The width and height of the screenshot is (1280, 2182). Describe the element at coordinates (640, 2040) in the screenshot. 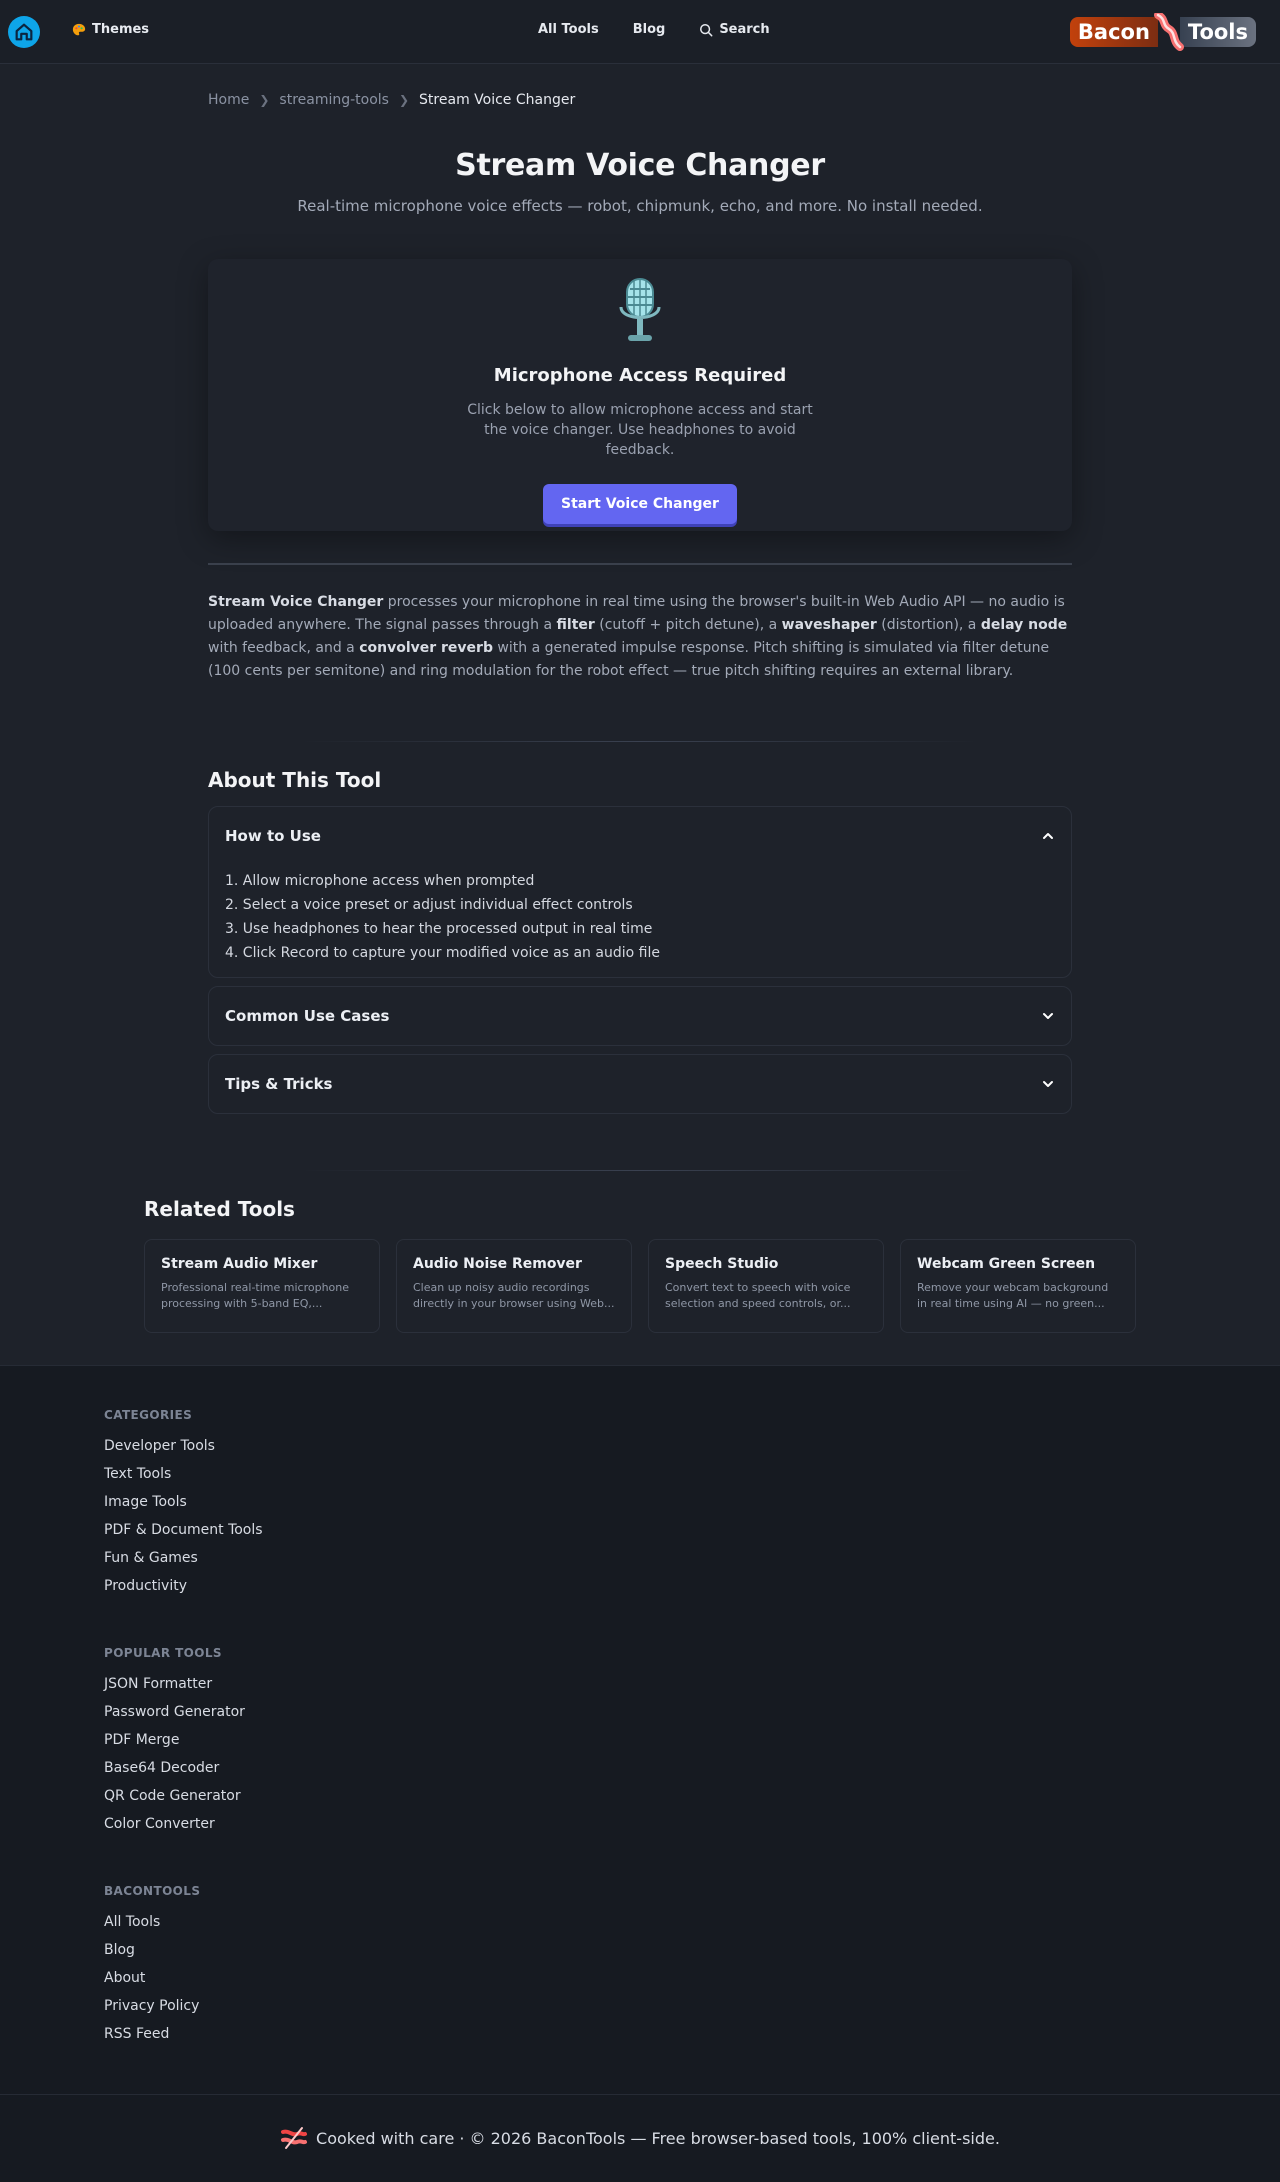

I see `footer-link: RSS Feed` at that location.